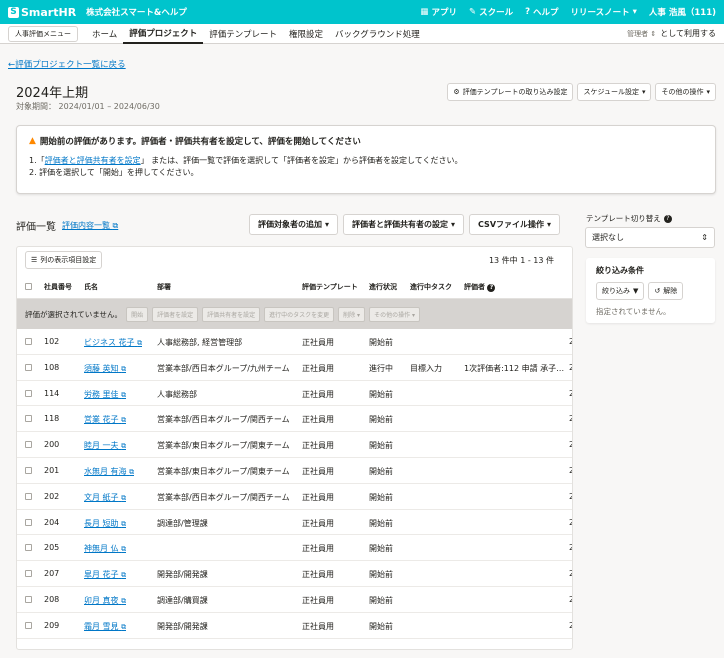  I want to click on table-row: 201 水無月 有海 ⧉ 営業本部/東日本グループ/関東チーム 正社員用 開始前 2, so click(294, 471).